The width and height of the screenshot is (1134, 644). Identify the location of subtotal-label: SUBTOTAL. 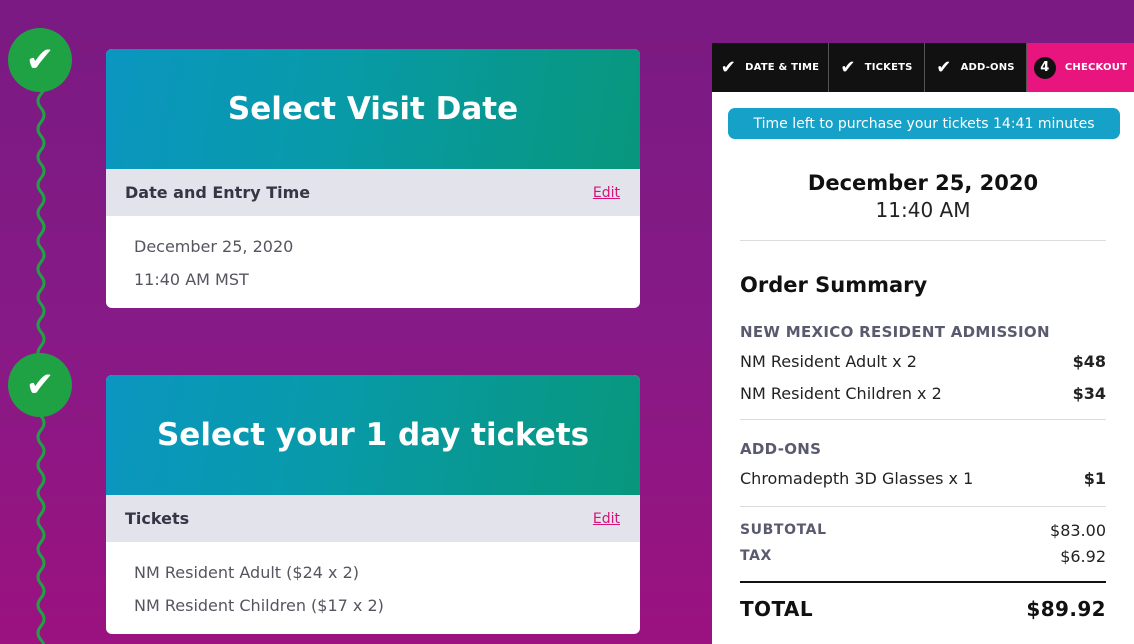
(783, 530).